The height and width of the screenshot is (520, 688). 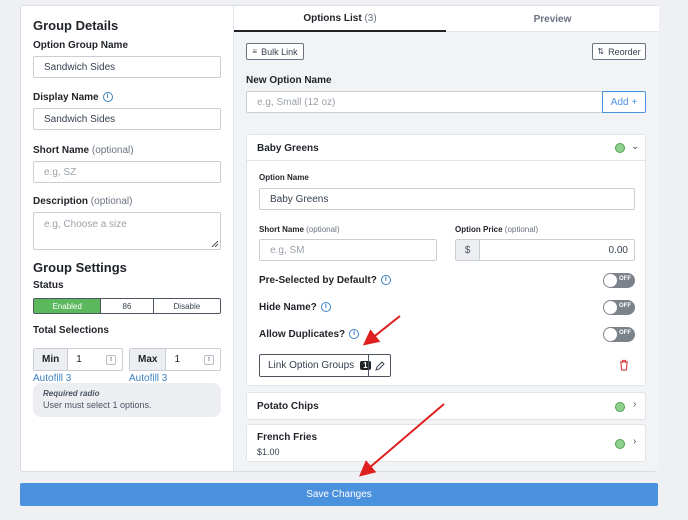 I want to click on arrow-to-save, so click(x=401, y=440).